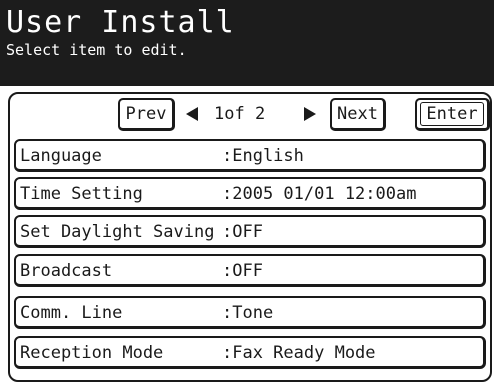  I want to click on setting-label: Time Setting, so click(81, 194).